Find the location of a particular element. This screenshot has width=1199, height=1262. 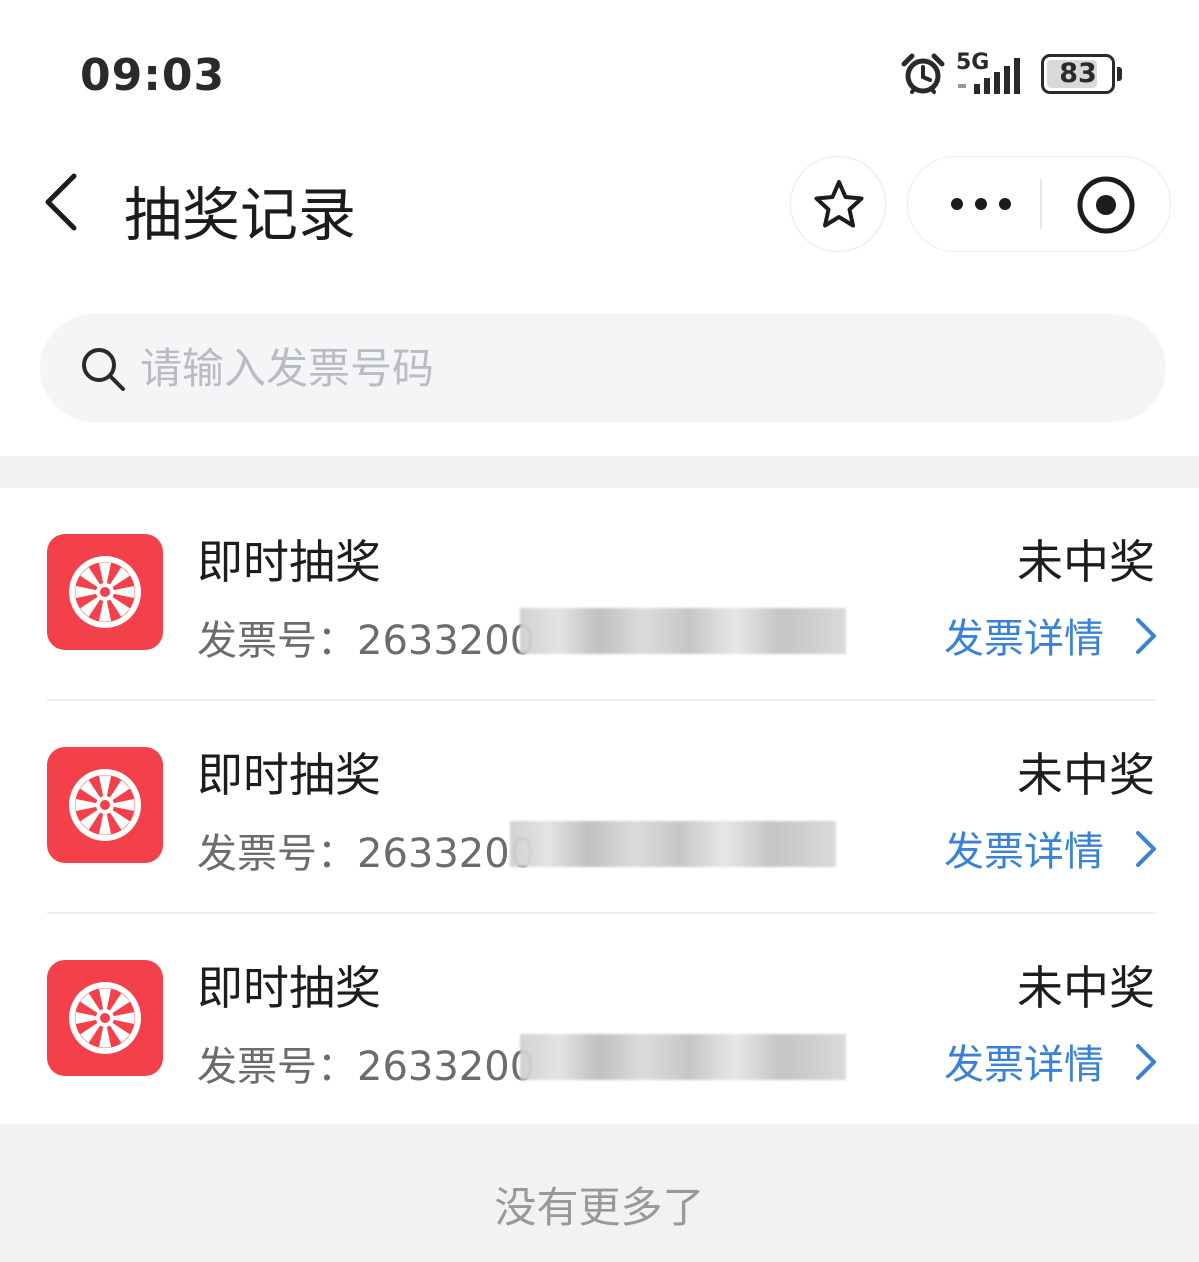

list-footer: 没有更多了 is located at coordinates (599, 1193).